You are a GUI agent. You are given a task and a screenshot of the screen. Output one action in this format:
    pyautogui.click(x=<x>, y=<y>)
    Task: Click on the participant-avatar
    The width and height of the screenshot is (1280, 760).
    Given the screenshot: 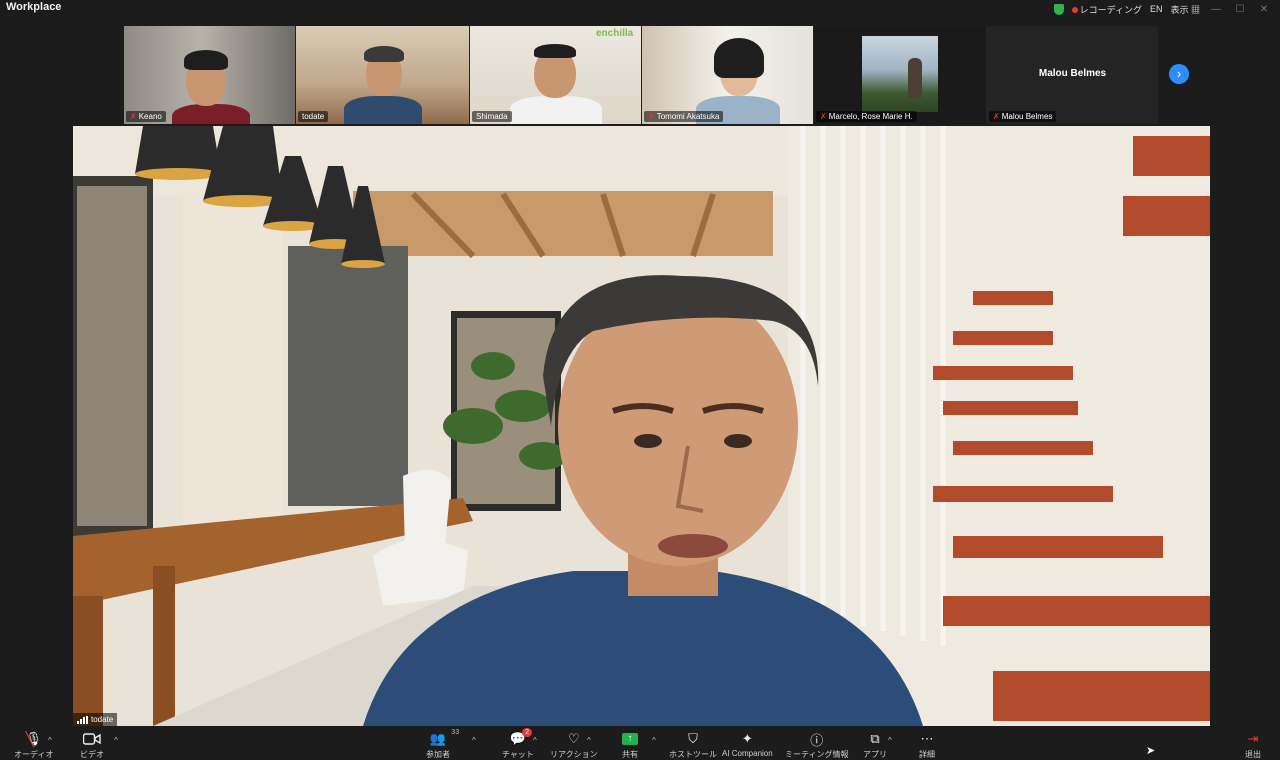 What is the action you would take?
    pyautogui.click(x=900, y=74)
    